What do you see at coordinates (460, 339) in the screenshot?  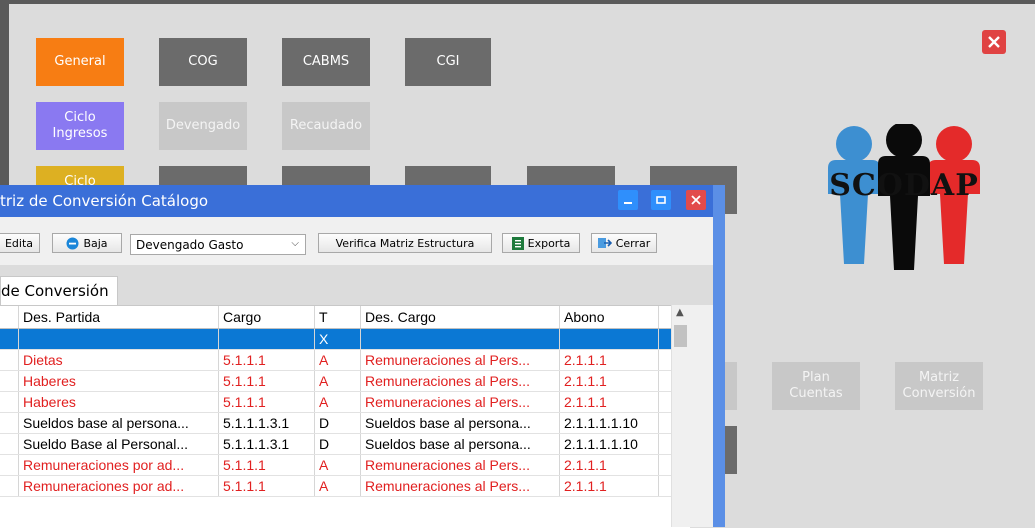 I see `cell-des-cargo` at bounding box center [460, 339].